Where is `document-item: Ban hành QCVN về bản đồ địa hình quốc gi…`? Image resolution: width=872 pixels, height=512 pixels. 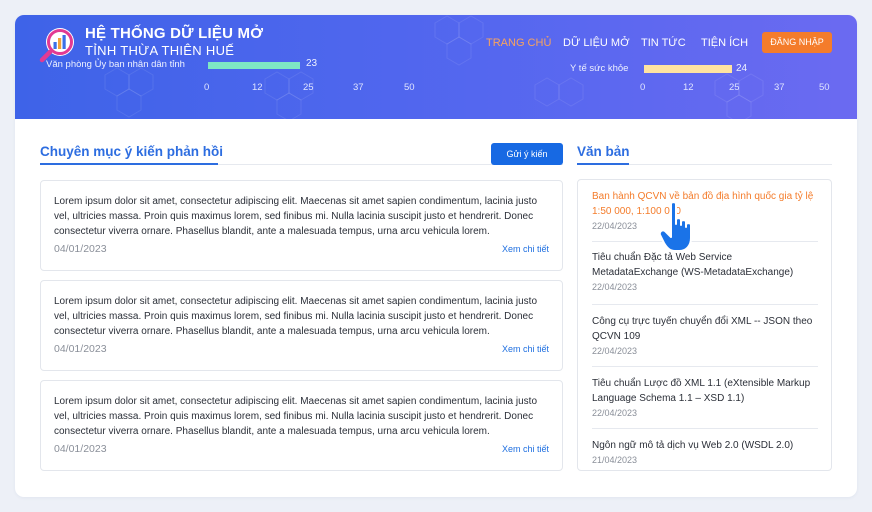 document-item: Ban hành QCVN về bản đồ địa hình quốc gi… is located at coordinates (705, 210).